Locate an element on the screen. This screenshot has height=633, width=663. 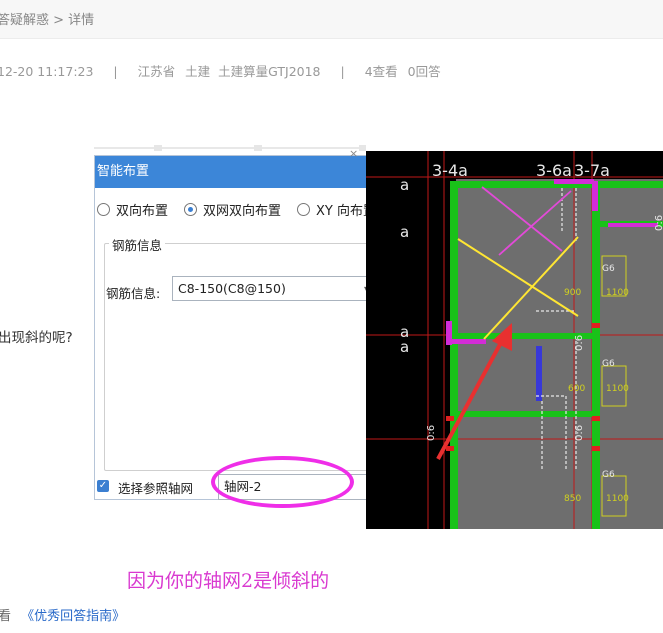
footer-prefix: 看 is located at coordinates (6, 616).